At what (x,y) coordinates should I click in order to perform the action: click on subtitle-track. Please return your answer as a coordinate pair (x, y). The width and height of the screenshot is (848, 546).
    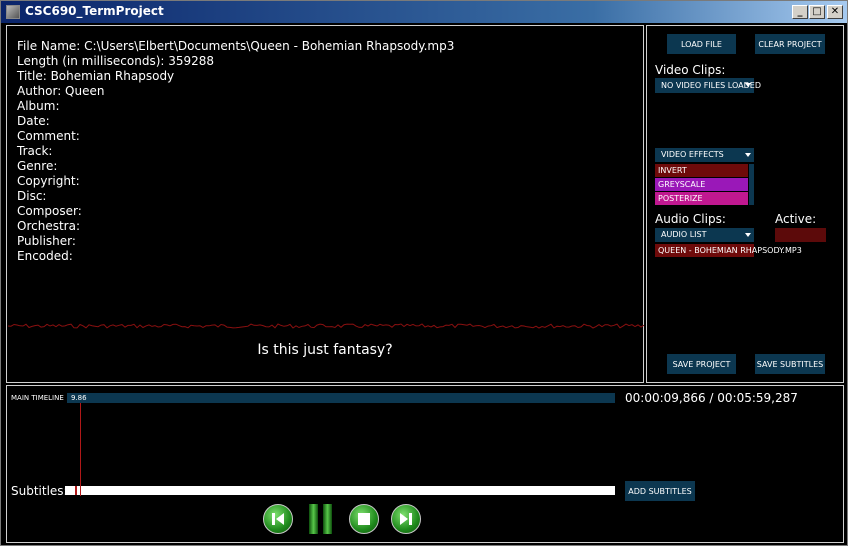
    Looking at the image, I should click on (340, 490).